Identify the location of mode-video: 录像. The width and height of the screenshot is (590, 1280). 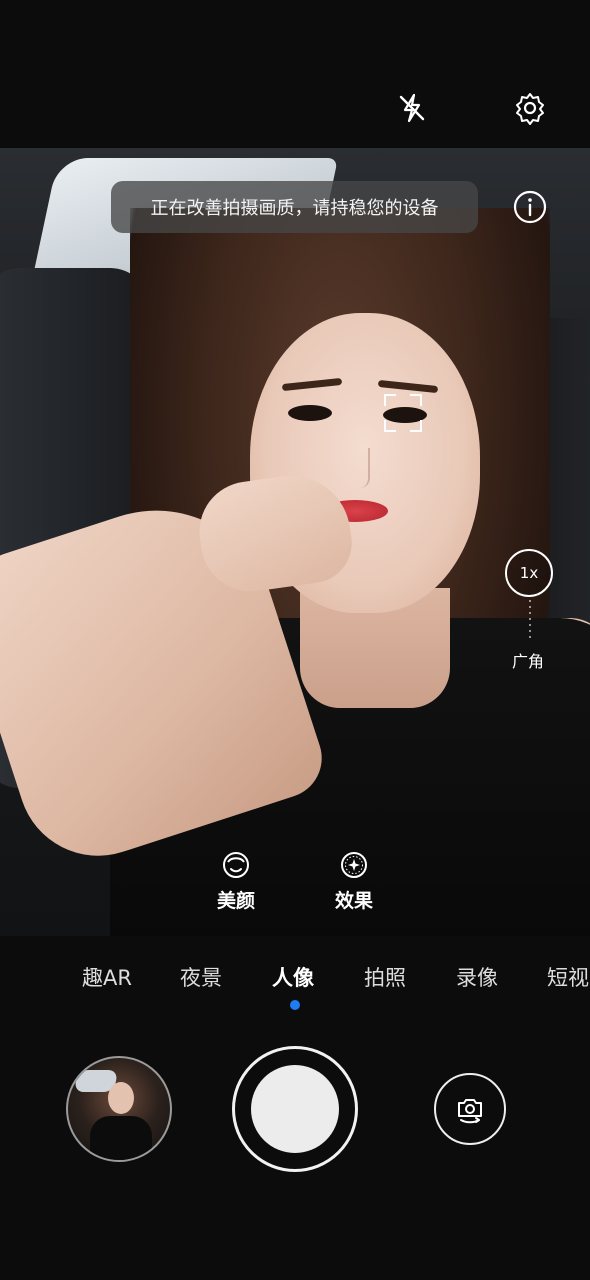
(477, 977).